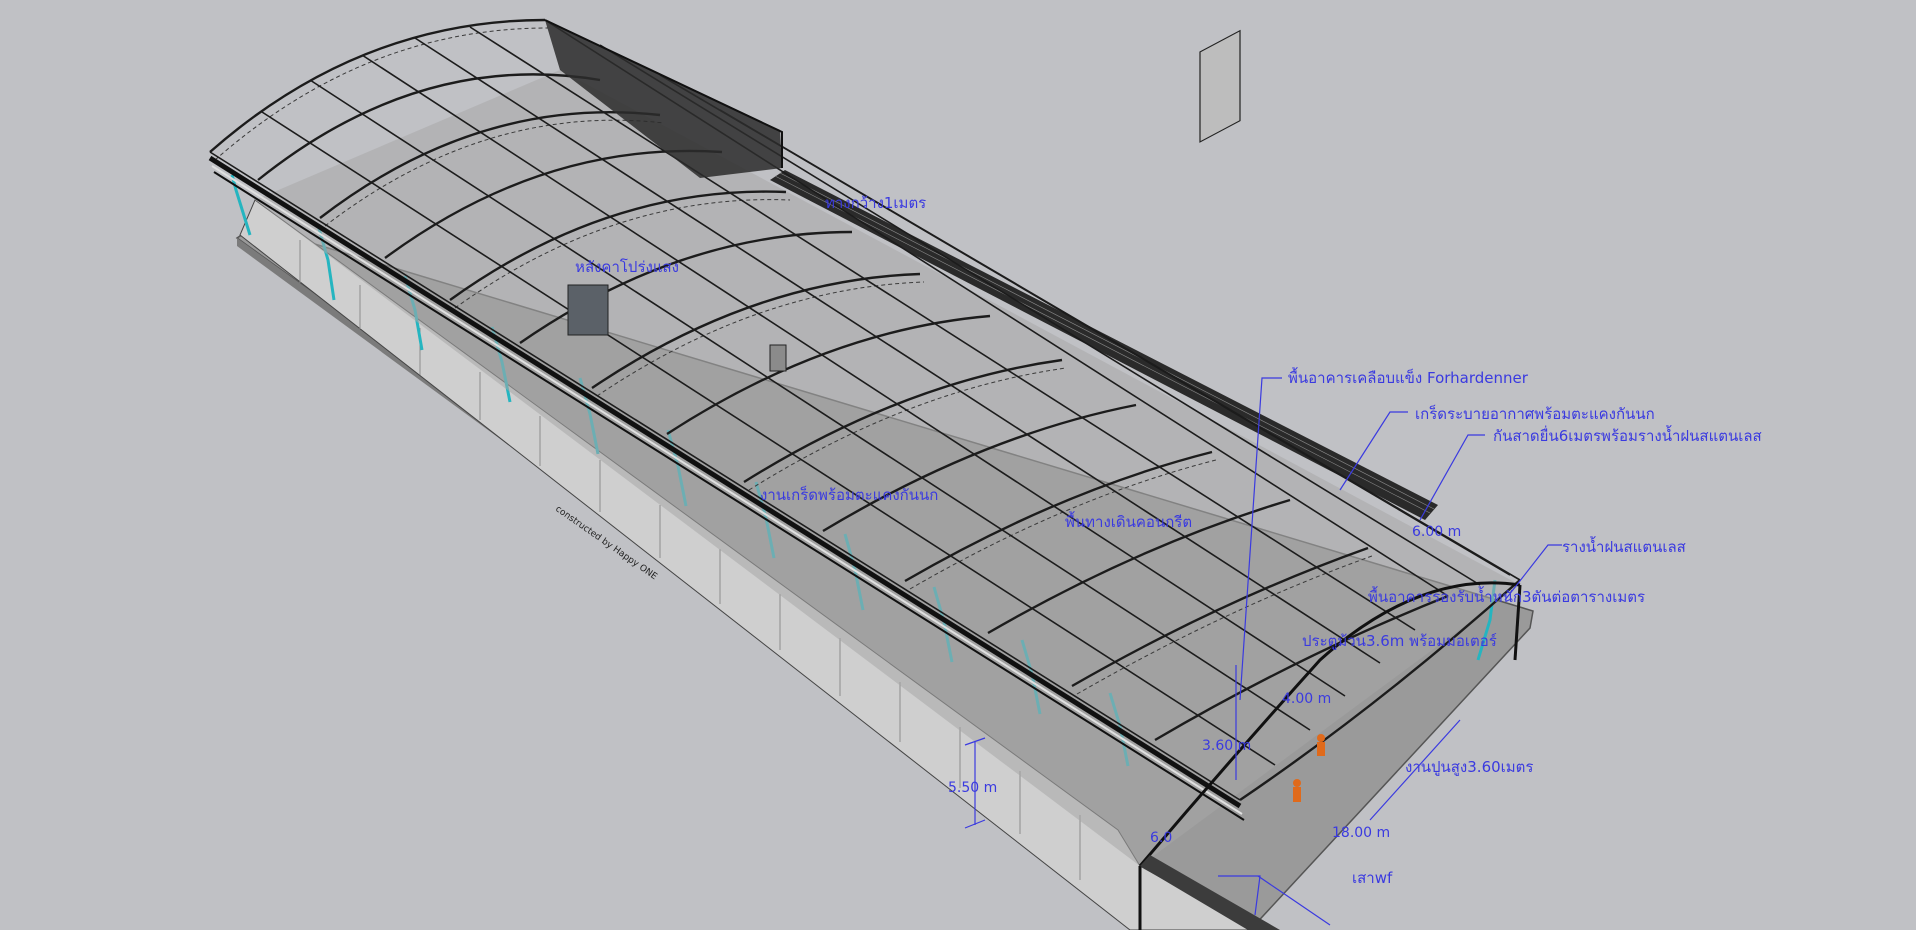  Describe the element at coordinates (778, 358) in the screenshot. I see `interior-door` at that location.